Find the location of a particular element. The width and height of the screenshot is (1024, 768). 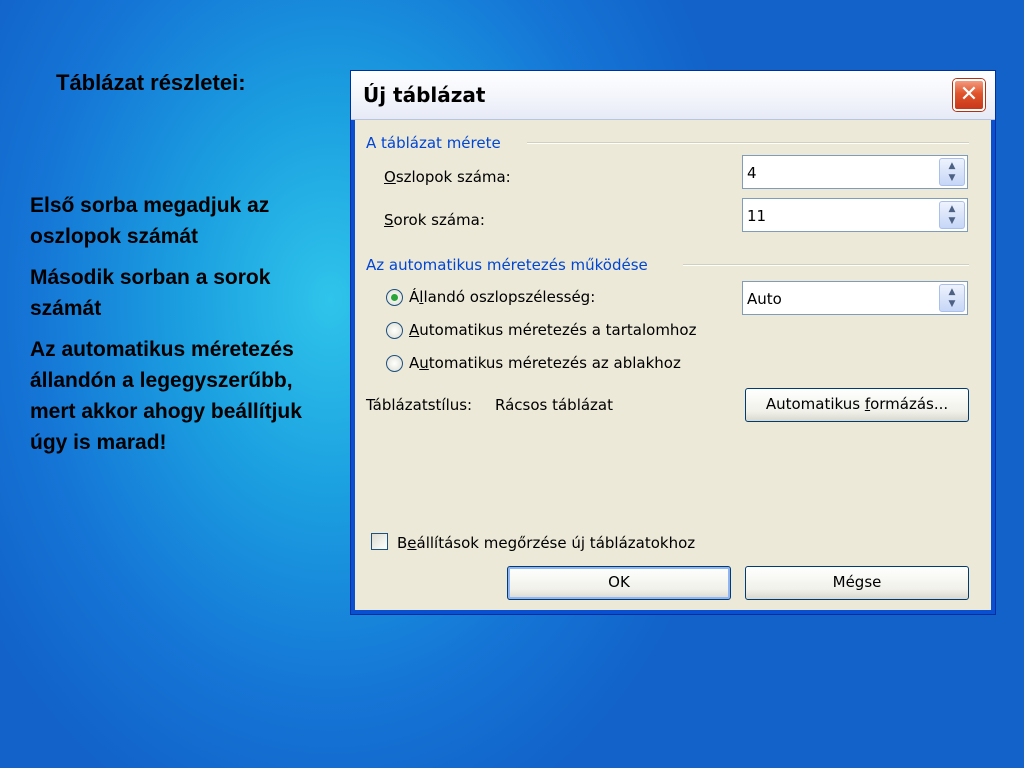

radio-autofit-contents-button is located at coordinates (394, 330).